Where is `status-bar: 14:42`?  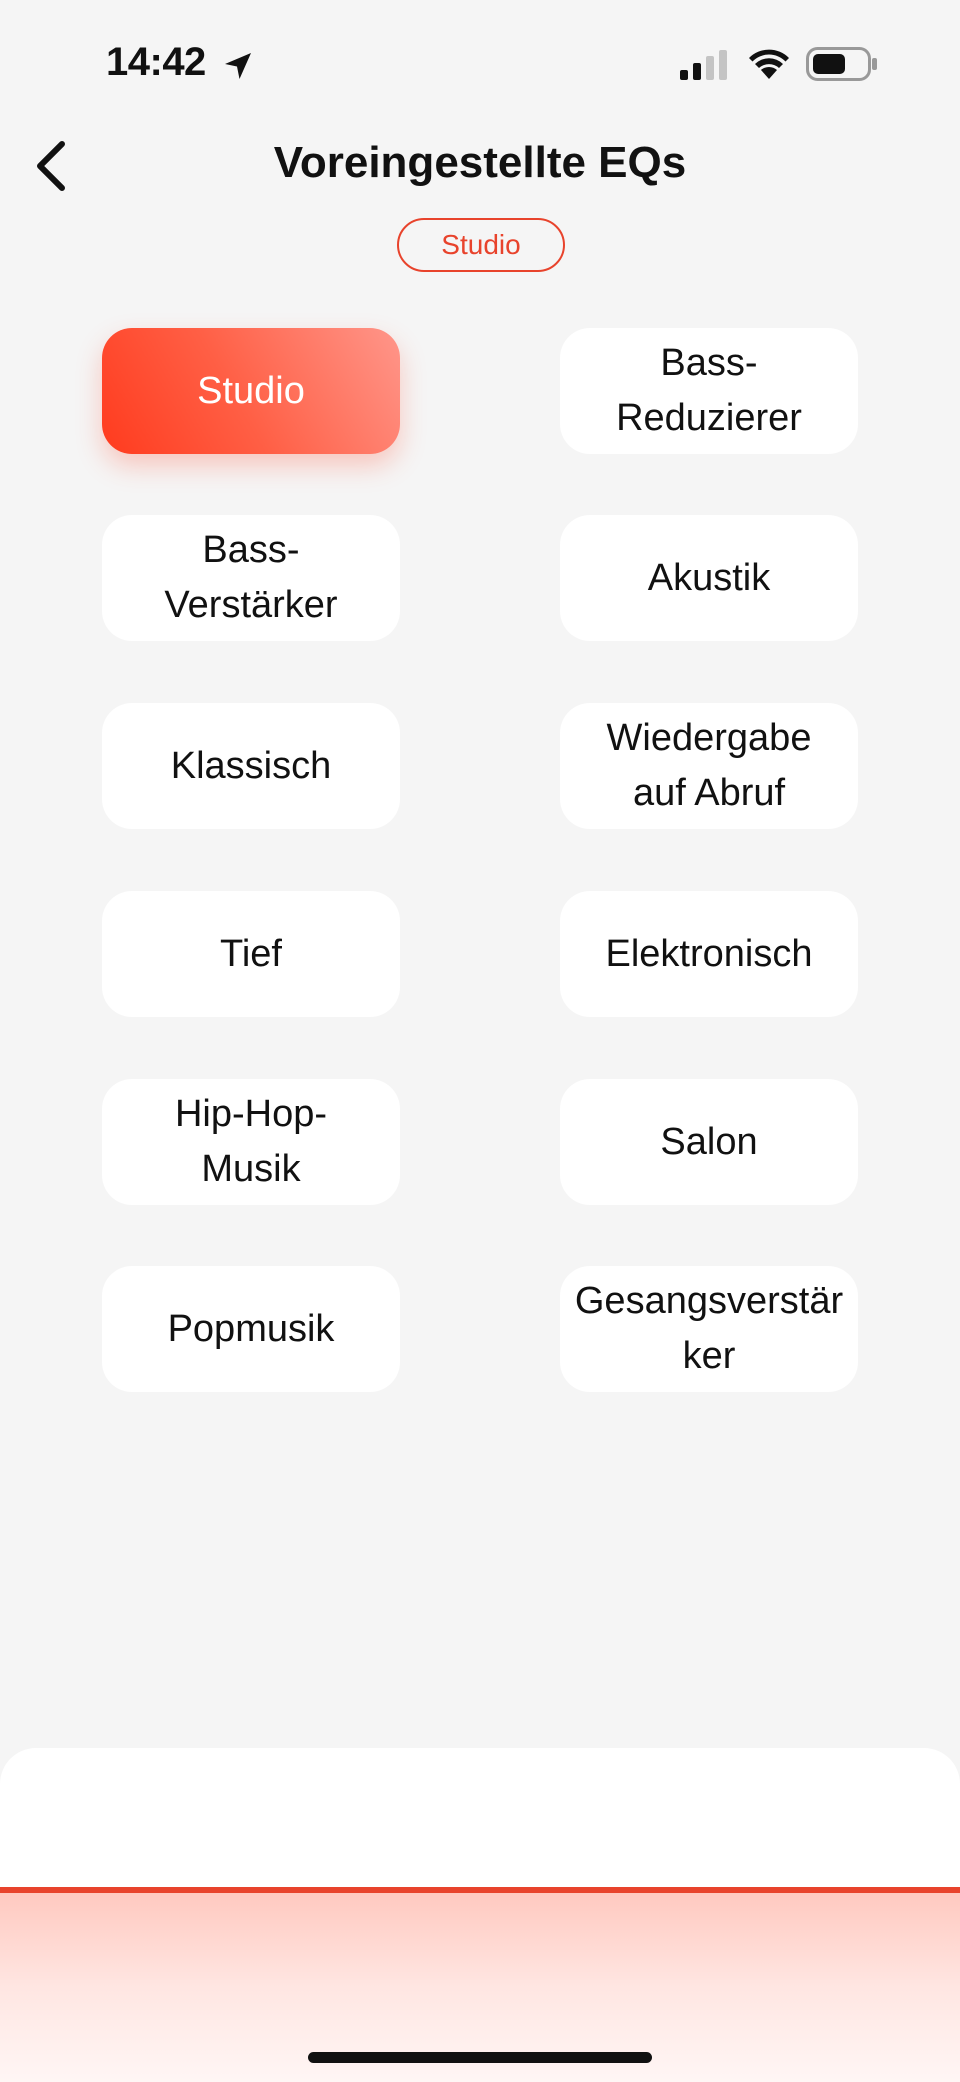 status-bar: 14:42 is located at coordinates (480, 65).